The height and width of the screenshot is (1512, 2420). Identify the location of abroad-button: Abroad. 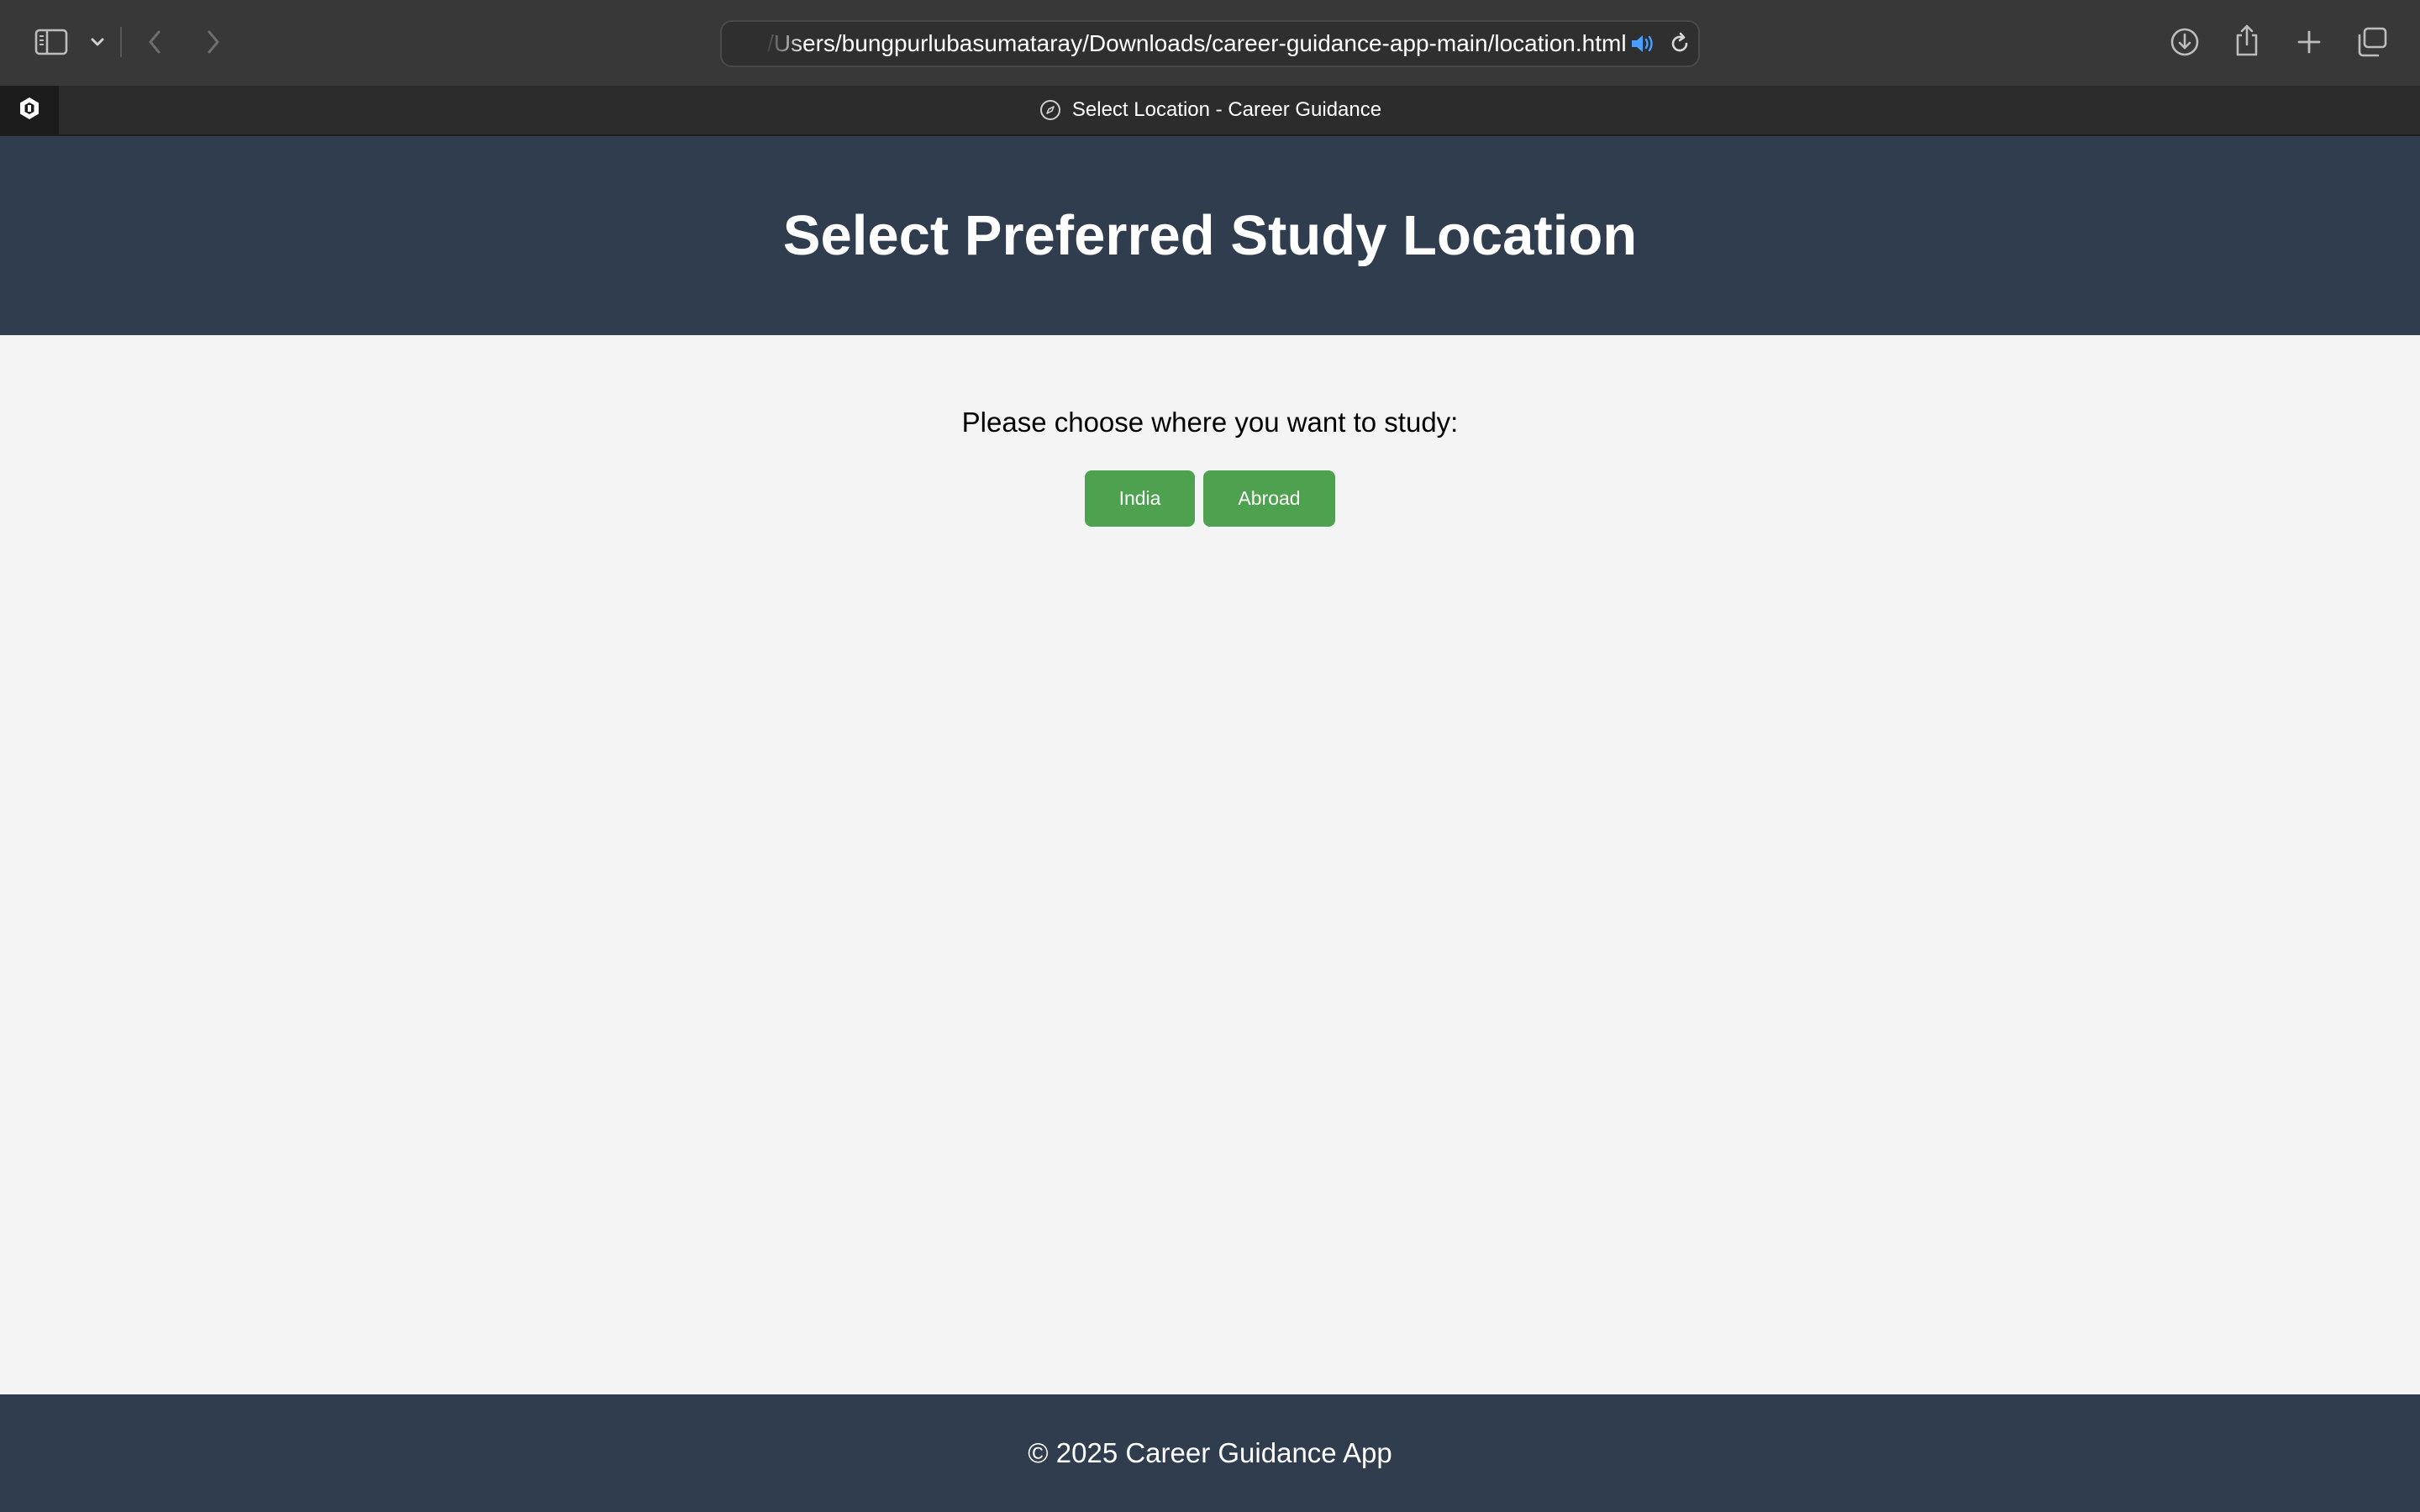
(1269, 498).